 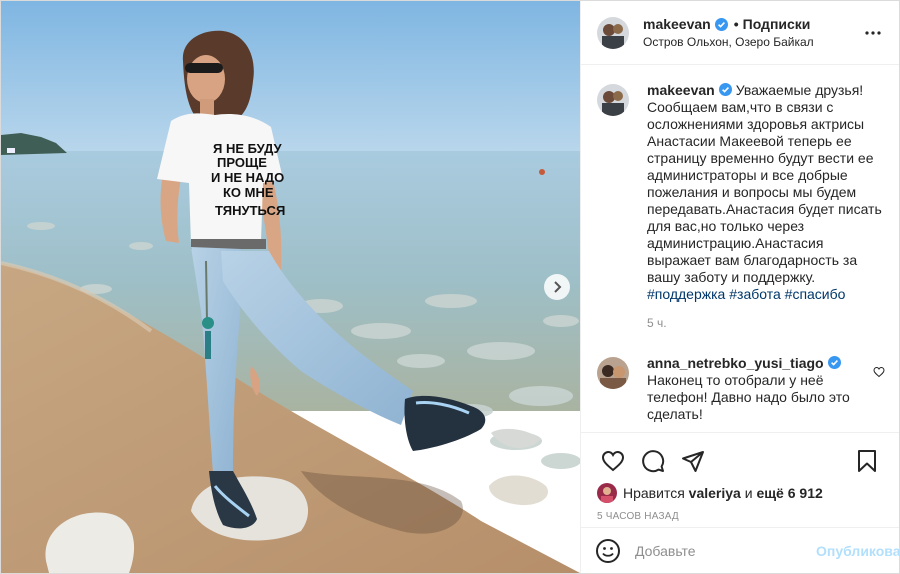 What do you see at coordinates (858, 551) in the screenshot?
I see `publish-button: Опубликовать` at bounding box center [858, 551].